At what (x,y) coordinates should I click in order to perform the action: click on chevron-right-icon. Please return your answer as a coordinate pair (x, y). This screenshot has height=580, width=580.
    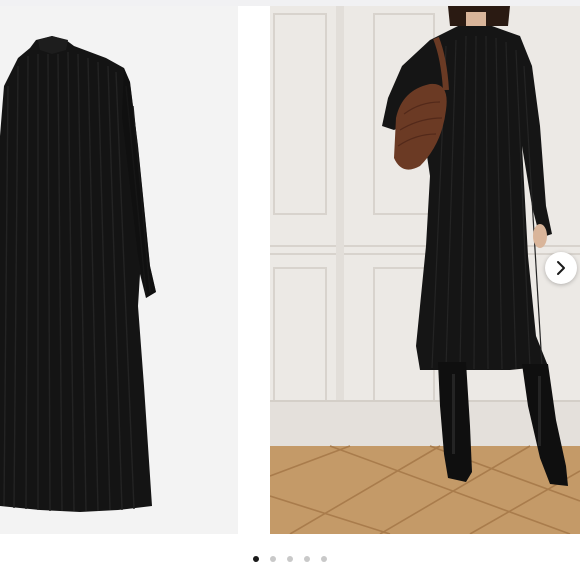
    Looking at the image, I should click on (561, 268).